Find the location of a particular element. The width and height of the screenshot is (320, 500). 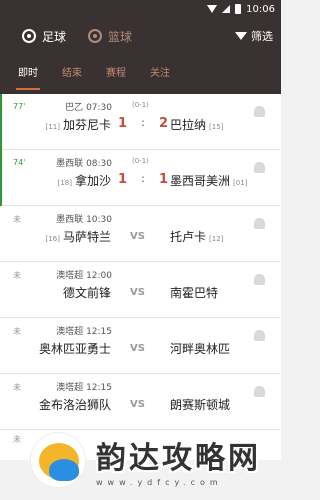

sport-tab-label: 足球 is located at coordinates (54, 36).